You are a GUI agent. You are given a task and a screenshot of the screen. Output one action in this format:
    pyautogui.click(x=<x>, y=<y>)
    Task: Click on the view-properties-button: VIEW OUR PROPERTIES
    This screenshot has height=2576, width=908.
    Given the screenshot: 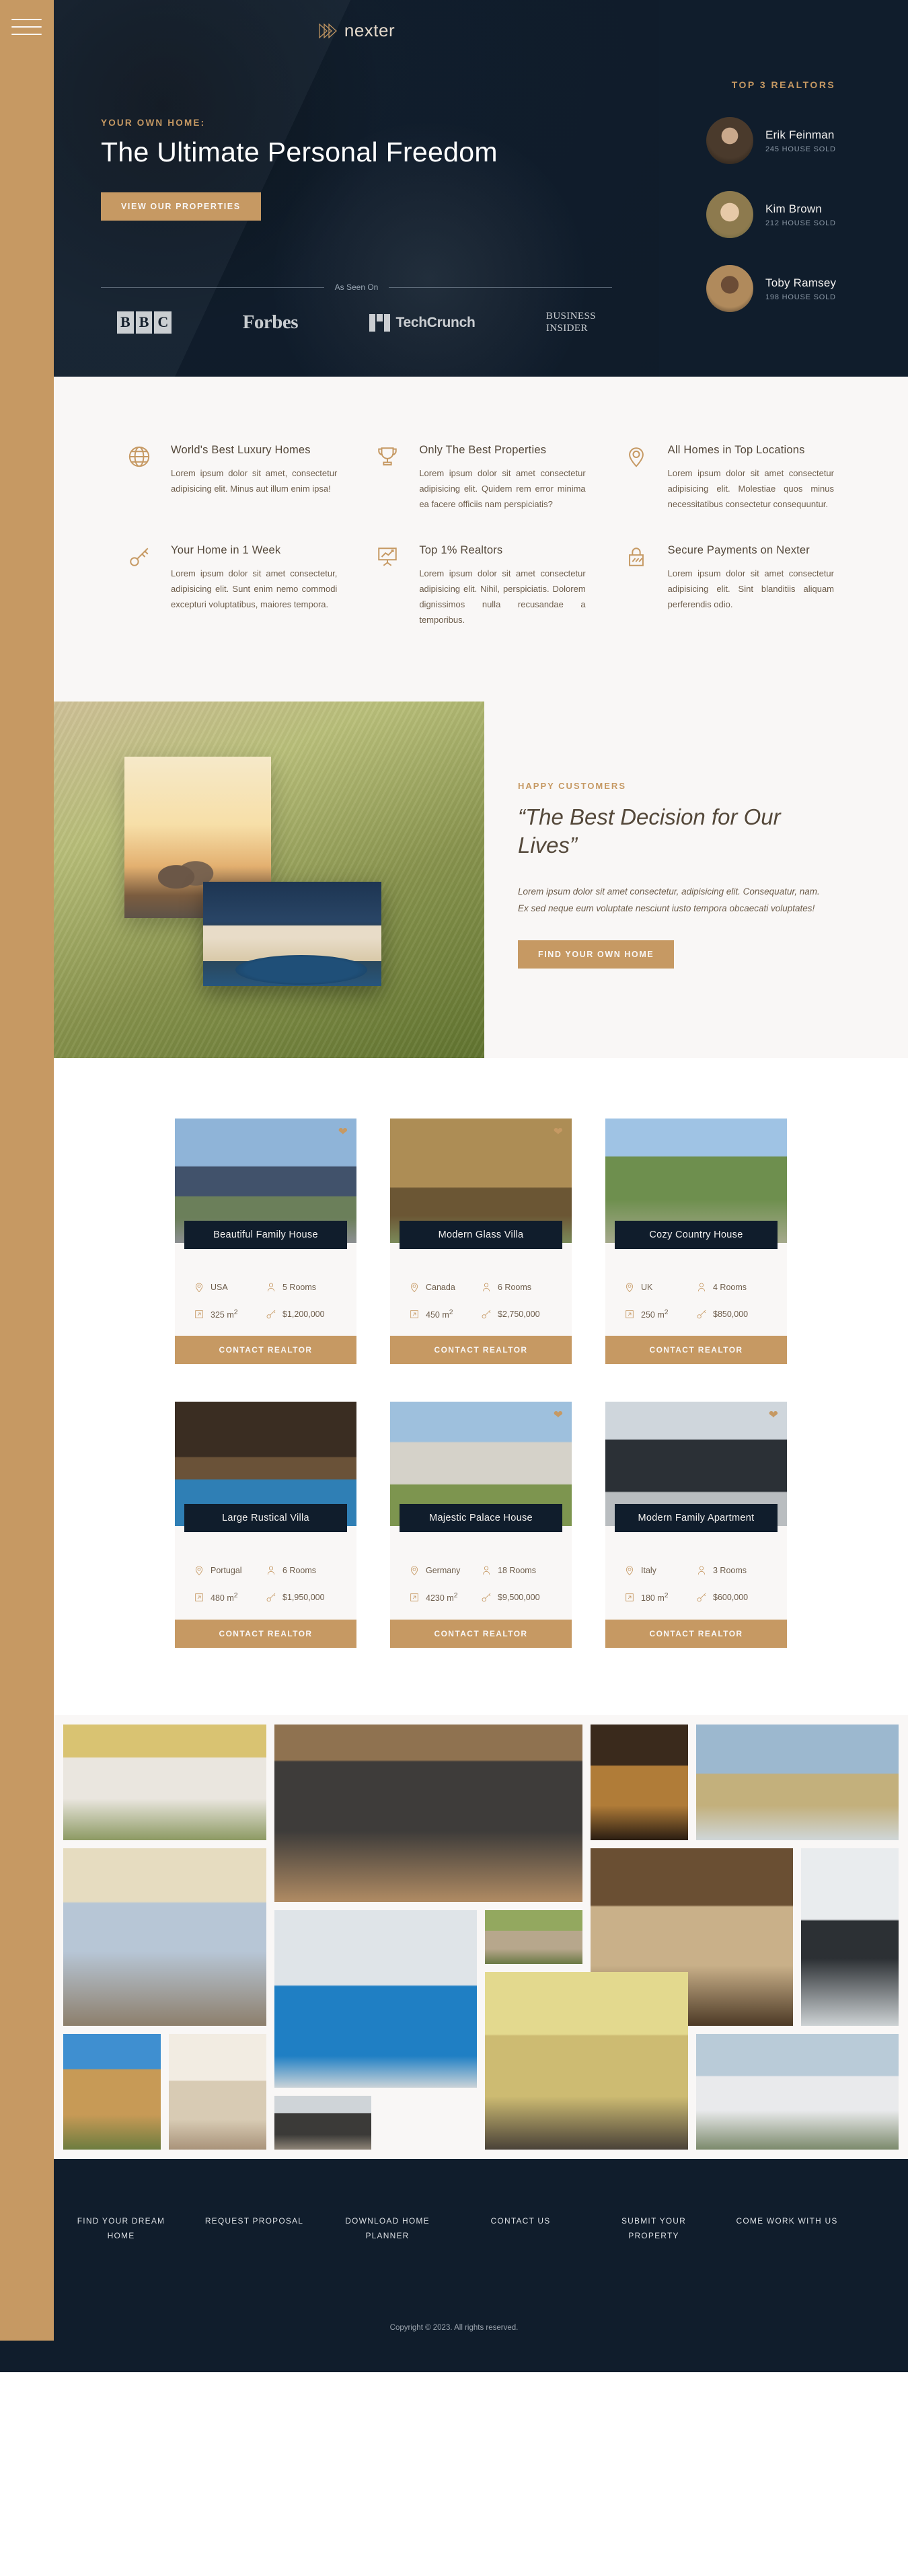 What is the action you would take?
    pyautogui.click(x=181, y=206)
    